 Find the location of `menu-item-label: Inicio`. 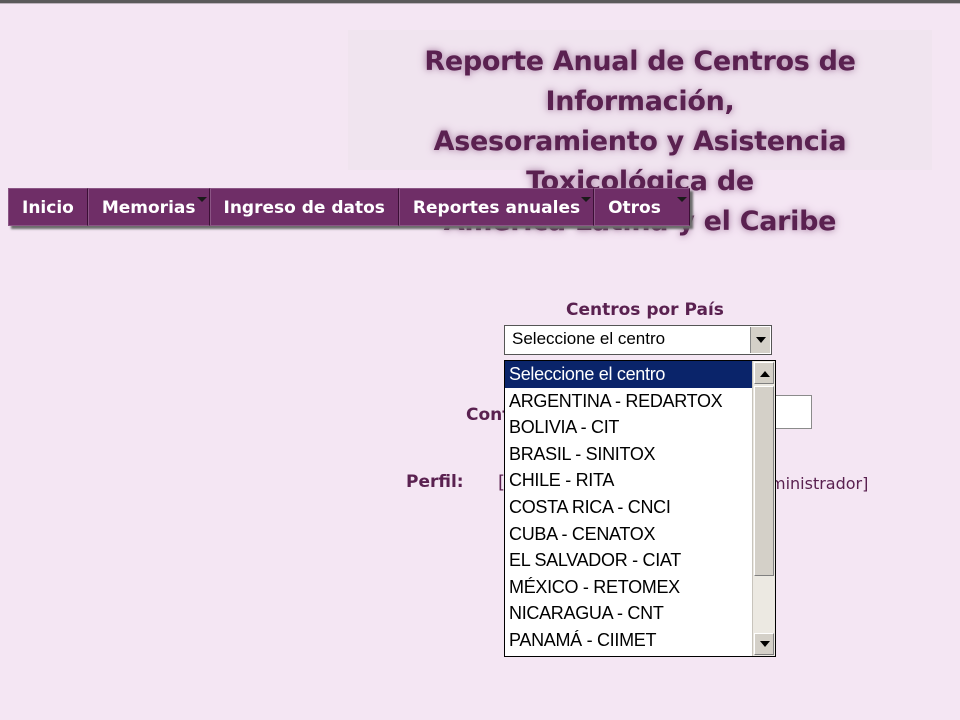

menu-item-label: Inicio is located at coordinates (48, 208).